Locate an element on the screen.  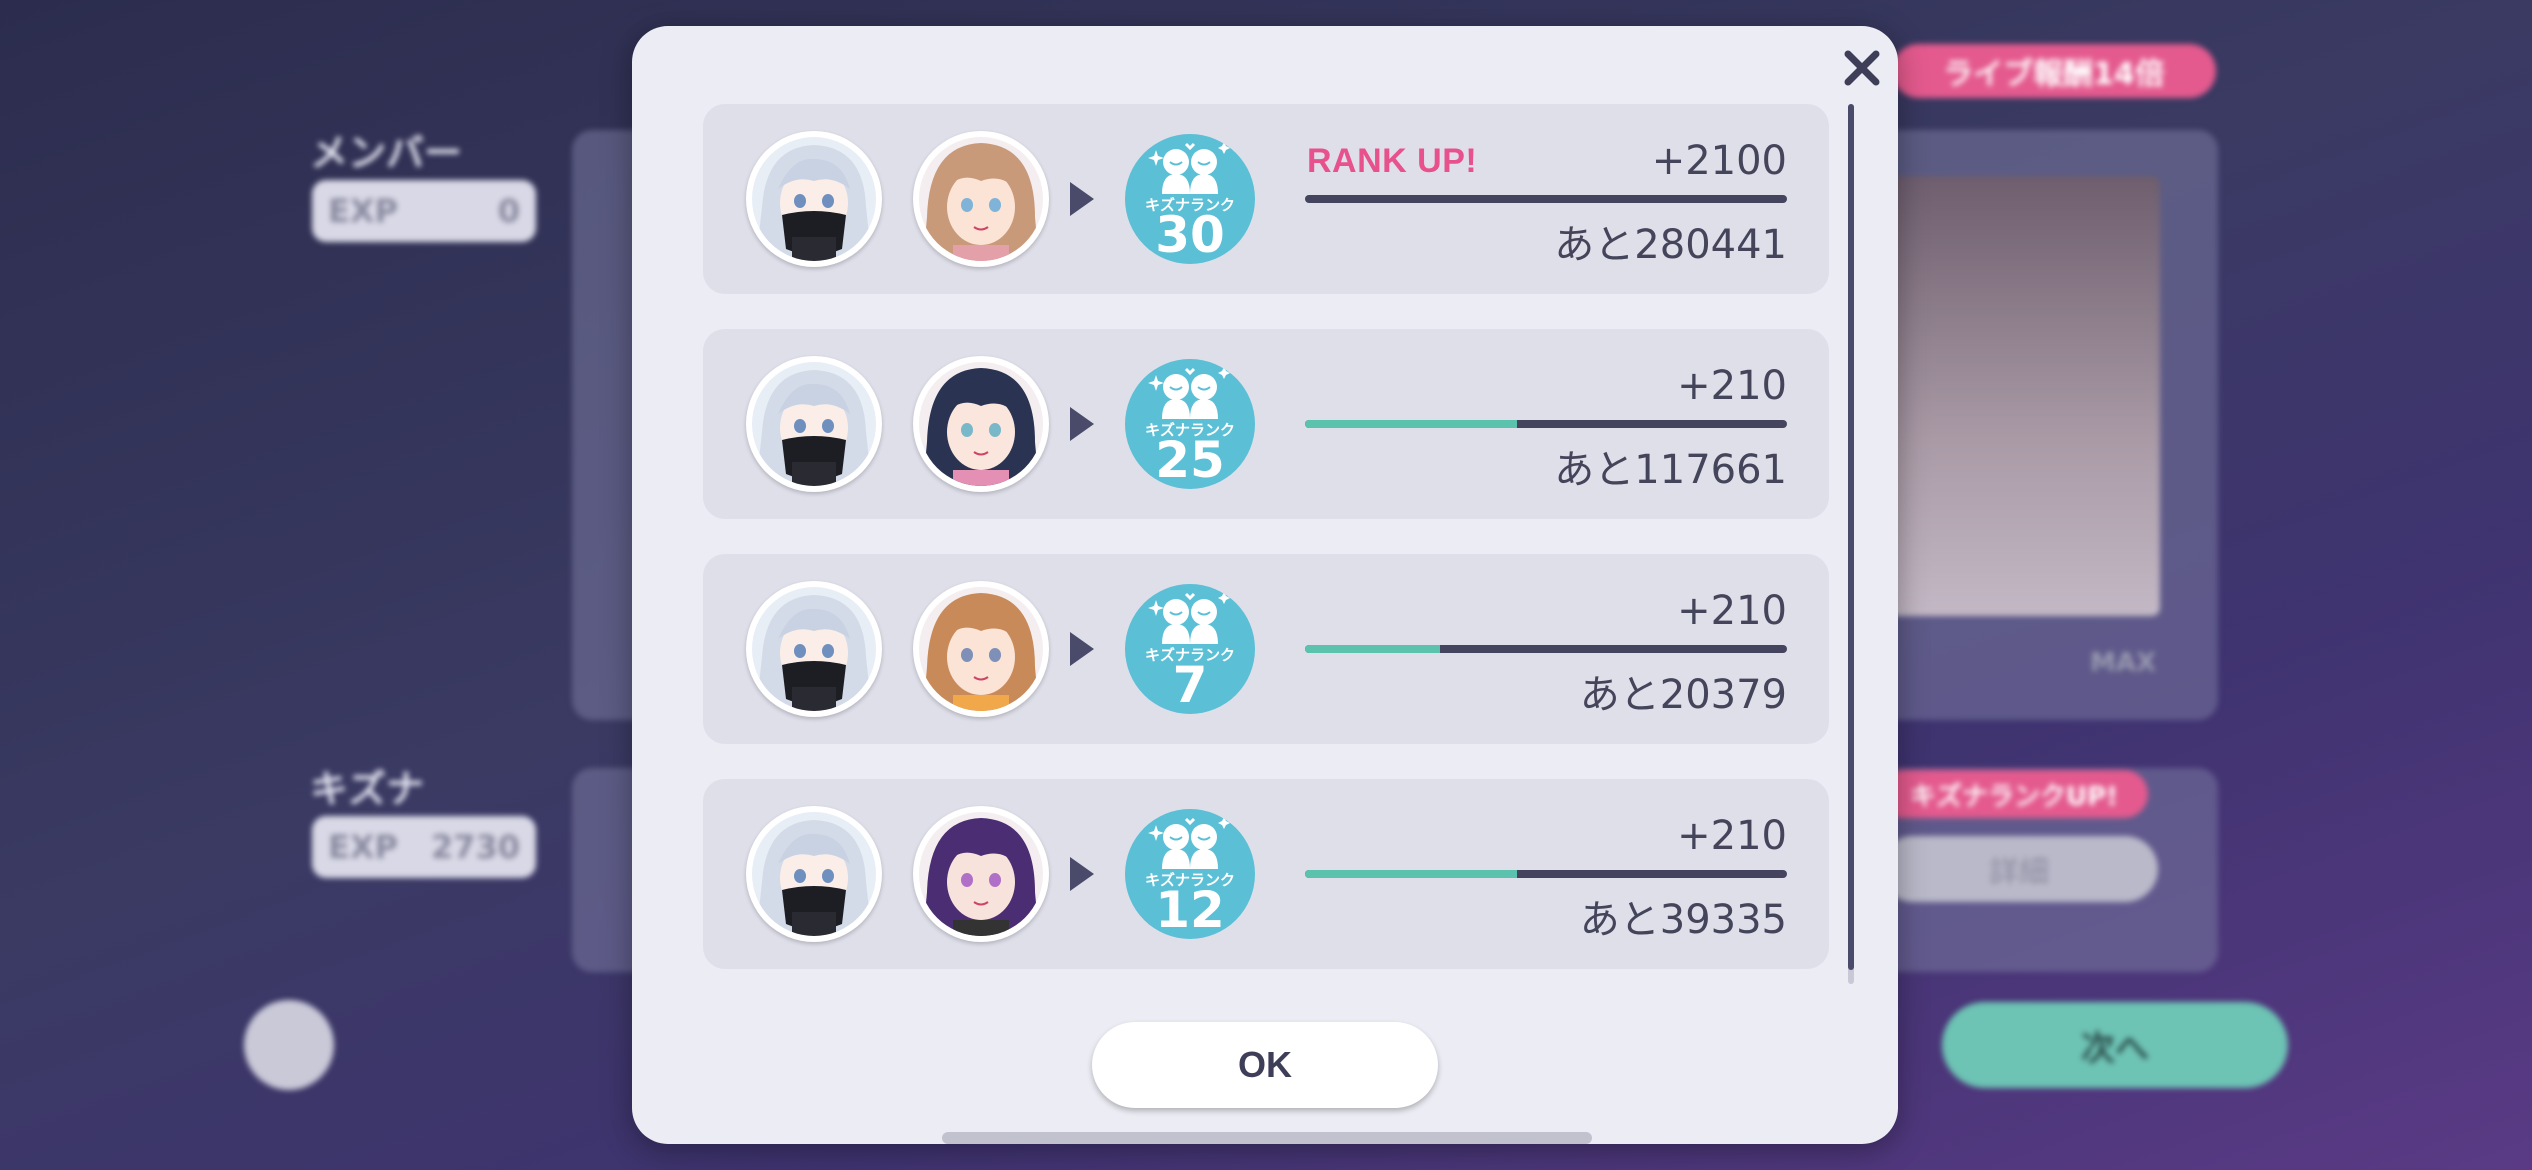
kizuna-rank-badge: キズナランク 30 is located at coordinates (1190, 199).